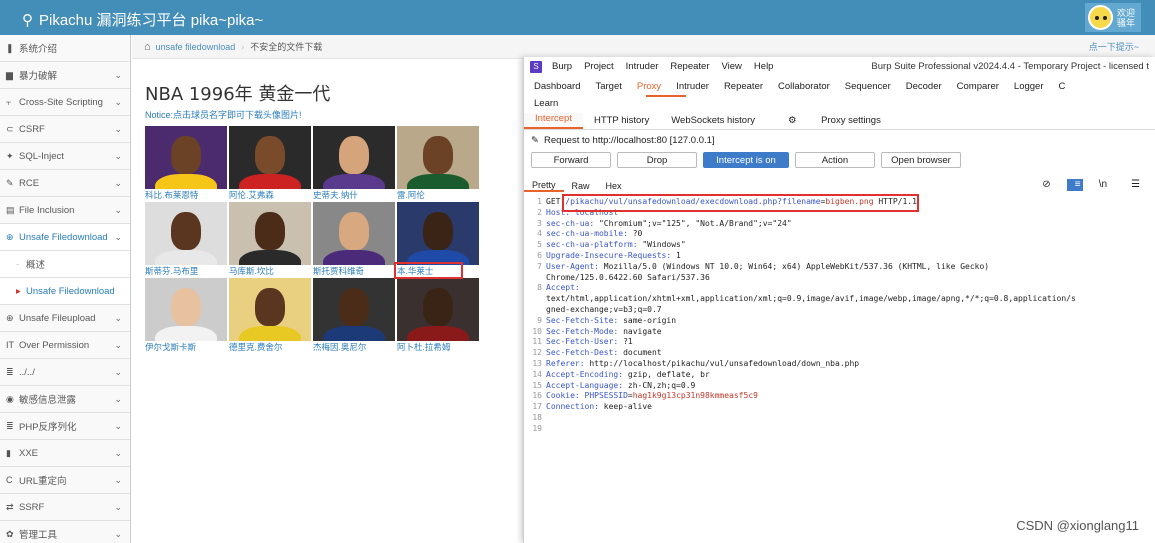  Describe the element at coordinates (186, 239) in the screenshot. I see `player-card: 斯蒂芬.马布里` at that location.